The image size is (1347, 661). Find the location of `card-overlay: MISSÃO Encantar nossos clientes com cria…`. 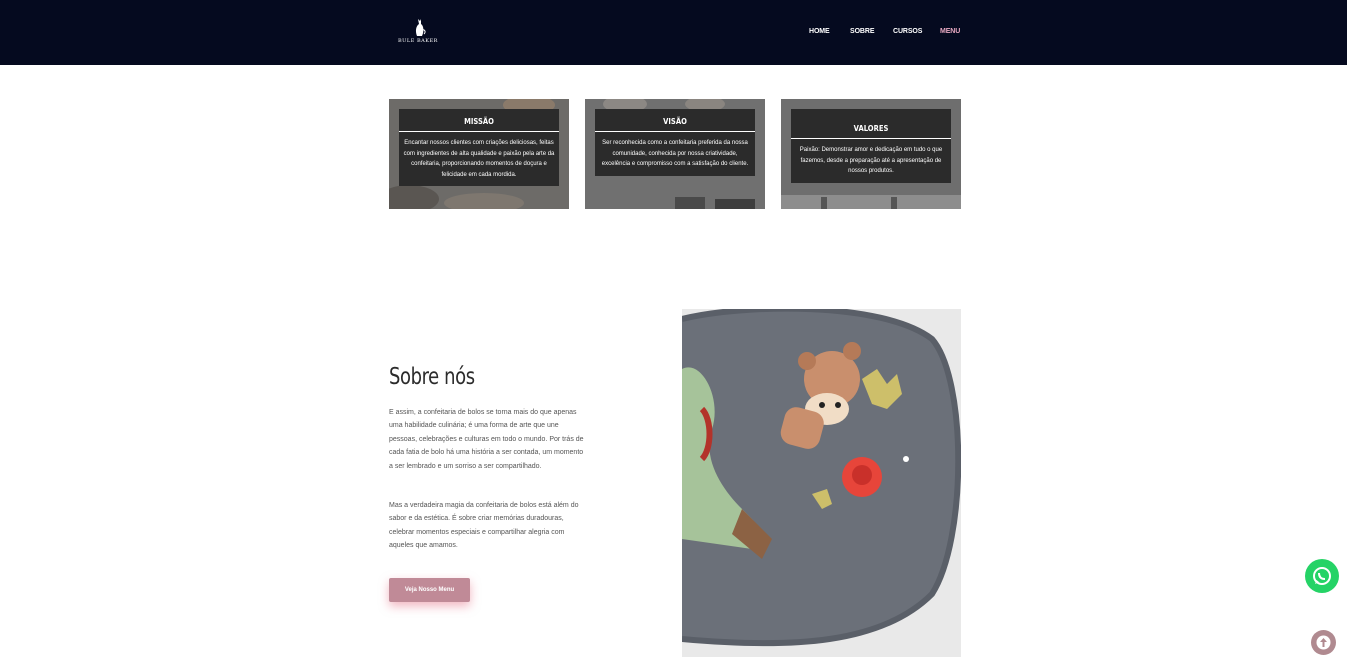

card-overlay: MISSÃO Encantar nossos clientes com cria… is located at coordinates (479, 147).